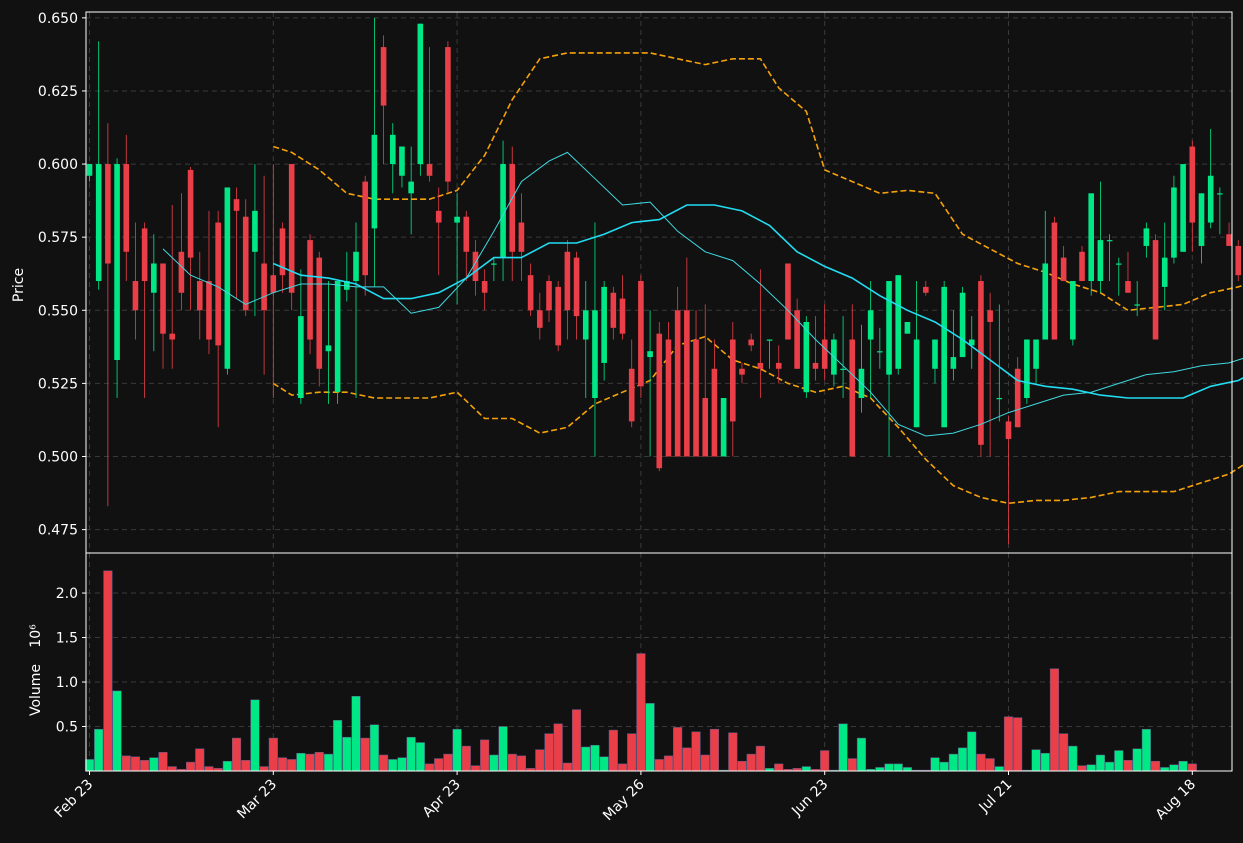 This screenshot has height=843, width=1243. What do you see at coordinates (58, 457) in the screenshot?
I see `price-tick-label: 0.500` at bounding box center [58, 457].